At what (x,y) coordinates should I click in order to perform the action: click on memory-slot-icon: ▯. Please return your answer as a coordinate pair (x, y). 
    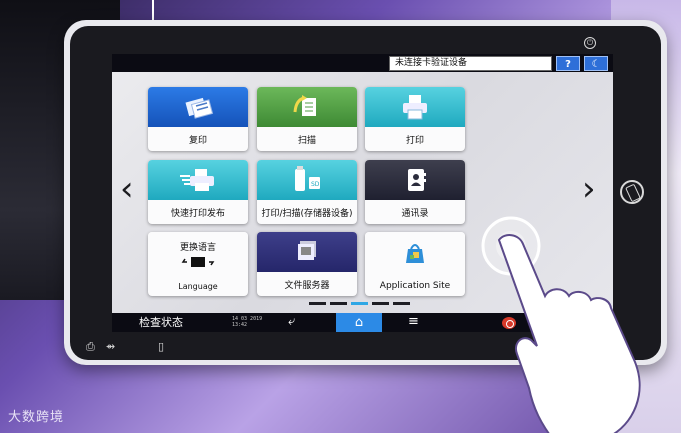
    Looking at the image, I should click on (161, 346).